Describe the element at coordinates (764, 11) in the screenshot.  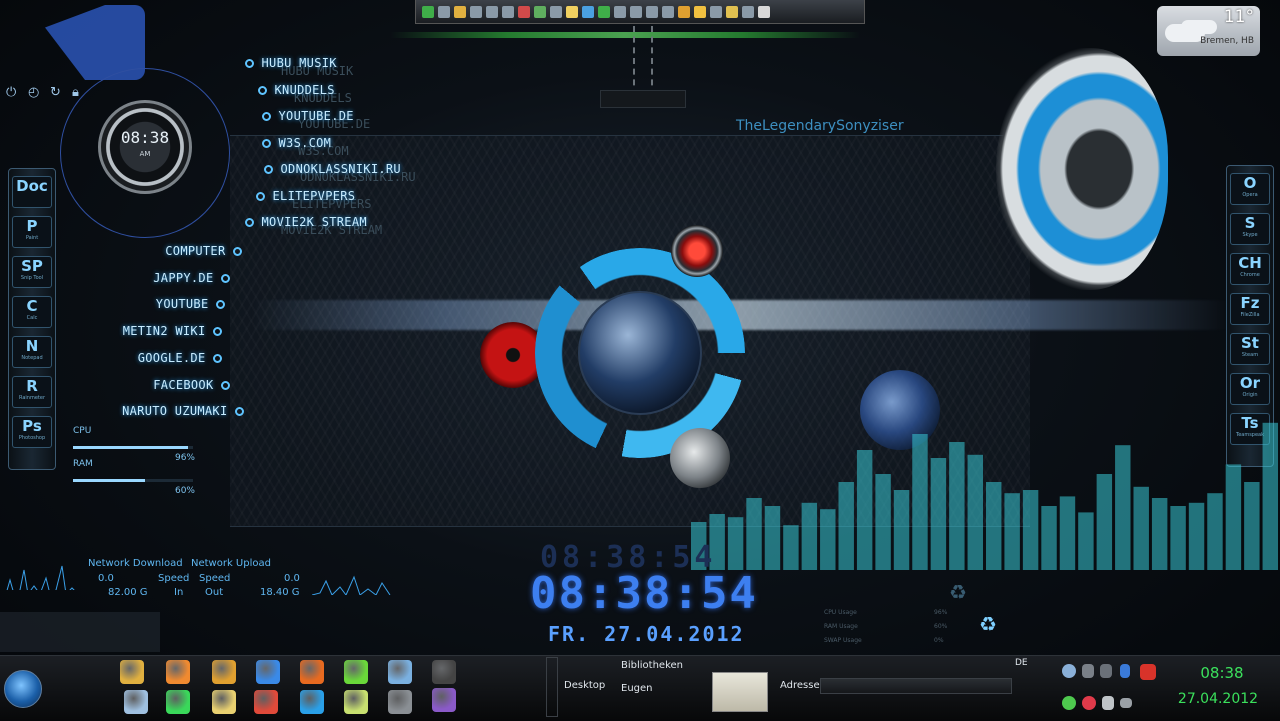
I see `trash-icon` at that location.